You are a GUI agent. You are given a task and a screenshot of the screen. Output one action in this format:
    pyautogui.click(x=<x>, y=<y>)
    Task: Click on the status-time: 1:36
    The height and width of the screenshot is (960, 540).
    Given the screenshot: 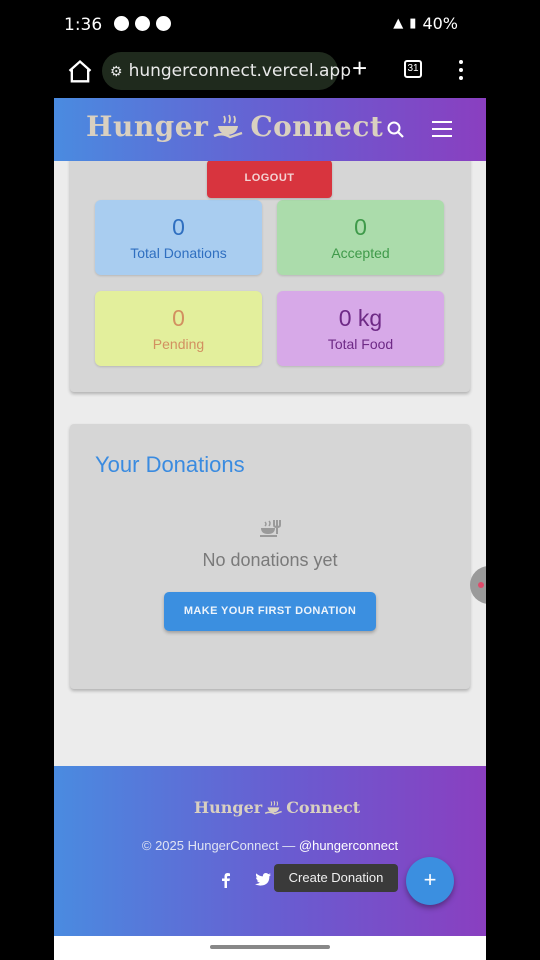 What is the action you would take?
    pyautogui.click(x=83, y=25)
    